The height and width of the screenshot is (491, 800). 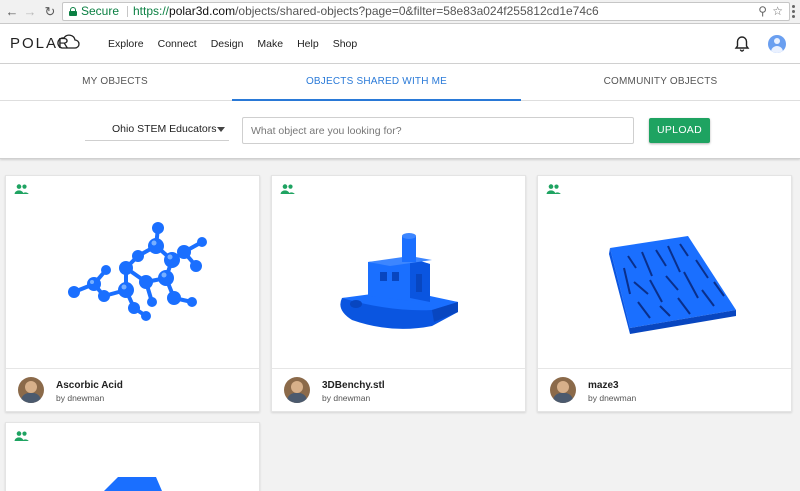 I want to click on nav-make: Make, so click(x=270, y=44).